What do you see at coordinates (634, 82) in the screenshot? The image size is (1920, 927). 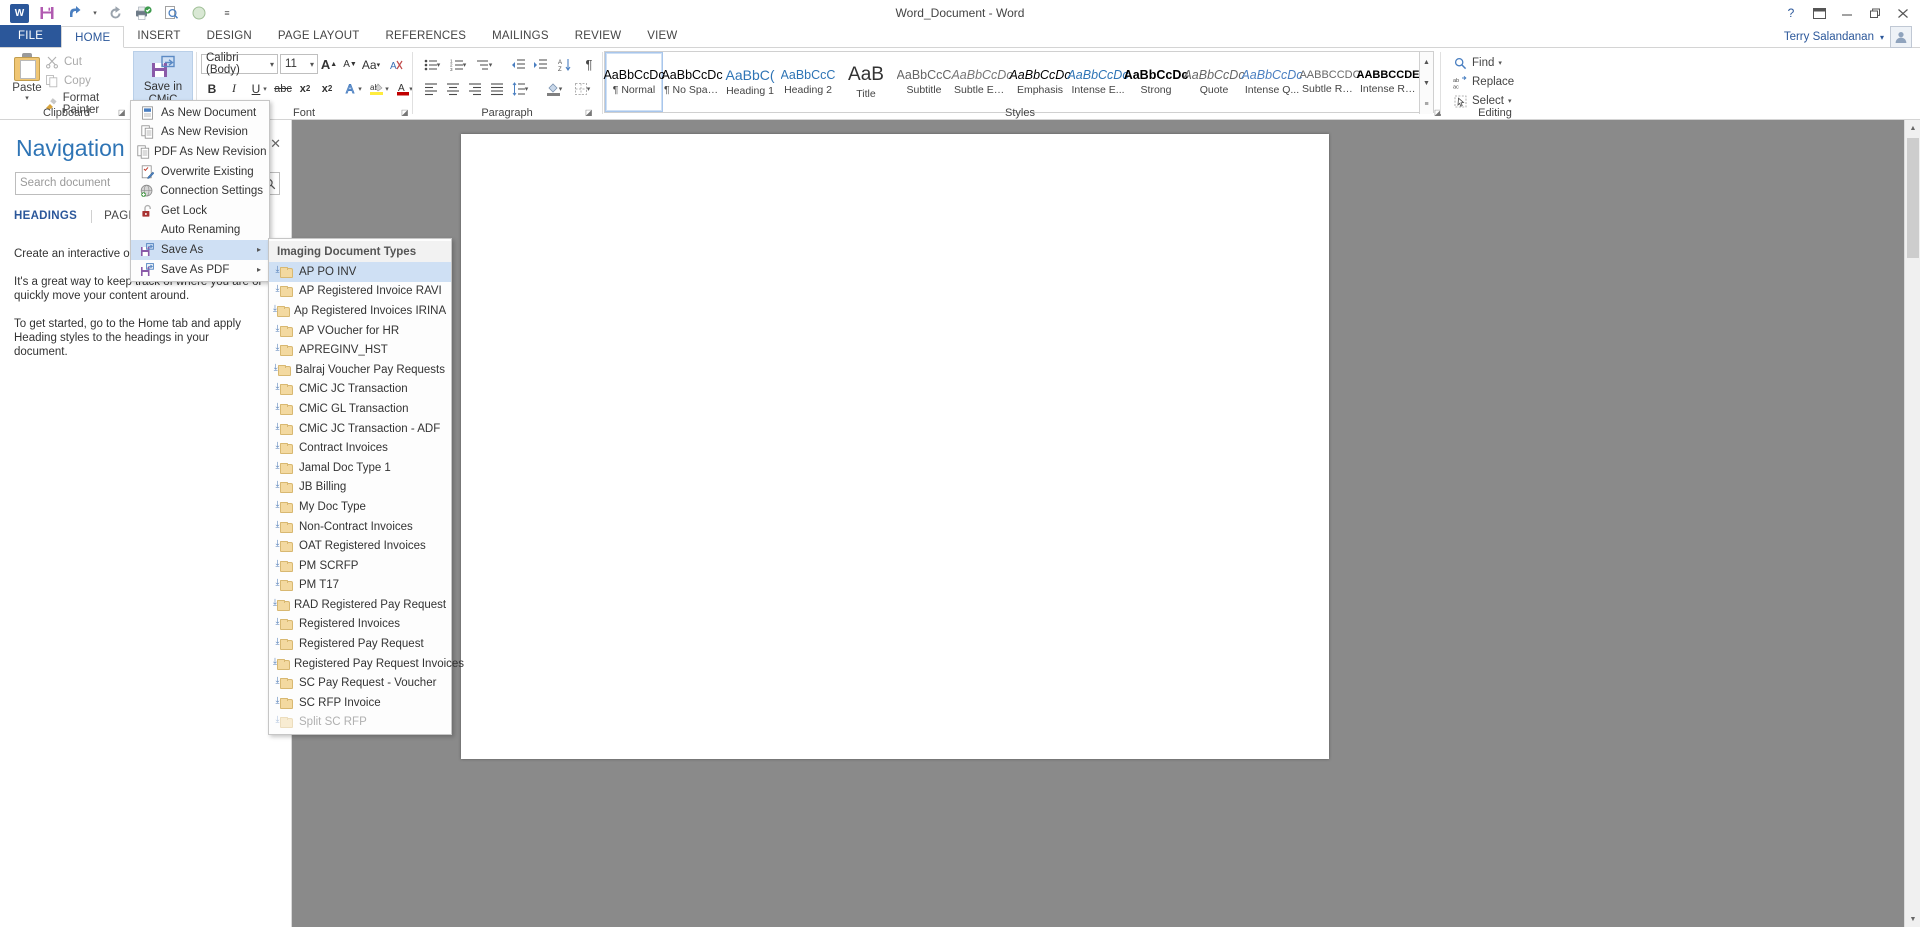 I see `style-item: AaBbCcDc ¶ Normal` at bounding box center [634, 82].